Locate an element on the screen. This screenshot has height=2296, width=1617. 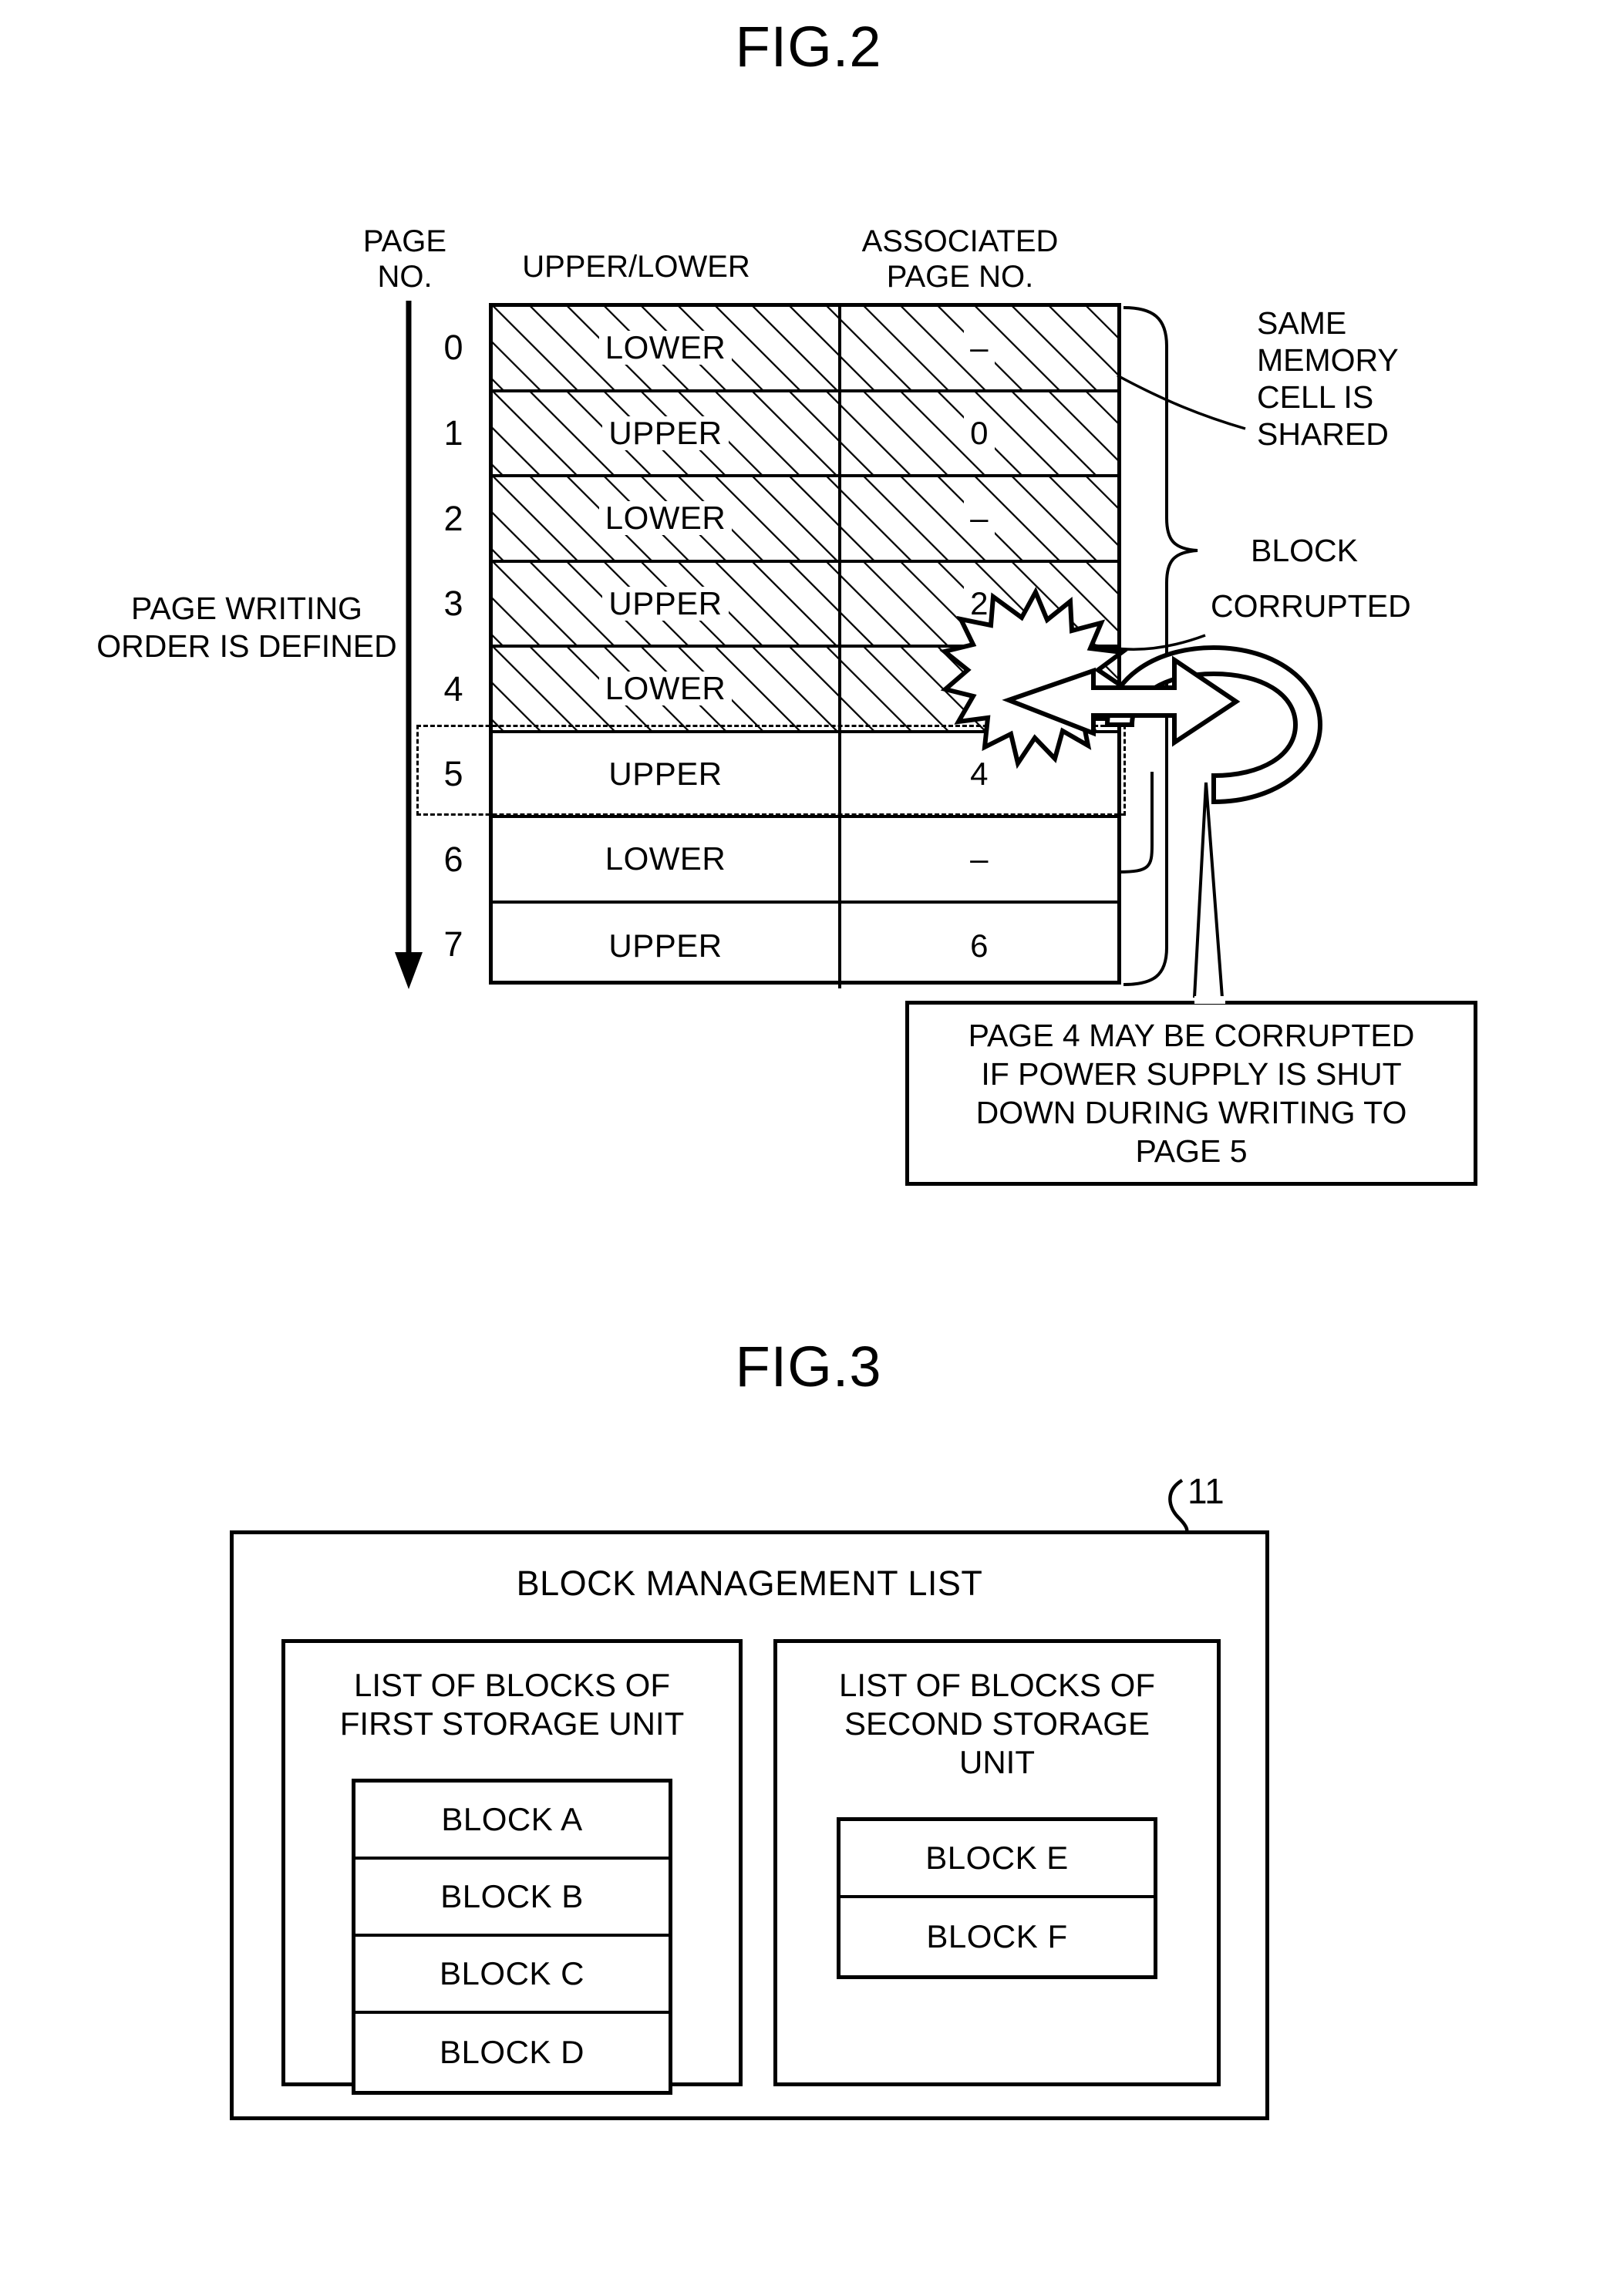
annotation-same-memory-cell: SAME MEMORY CELL IS SHARED is located at coordinates (1328, 378).